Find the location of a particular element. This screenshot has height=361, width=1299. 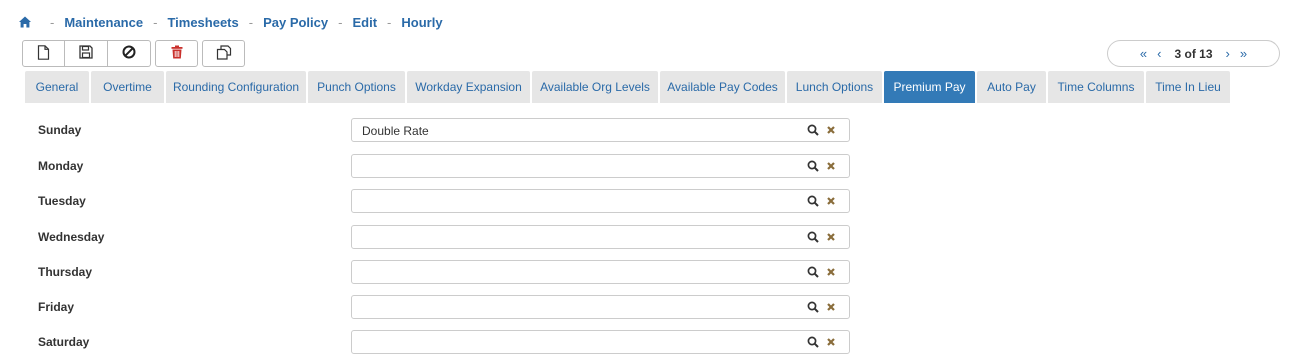

new-document-icon is located at coordinates (43, 53).